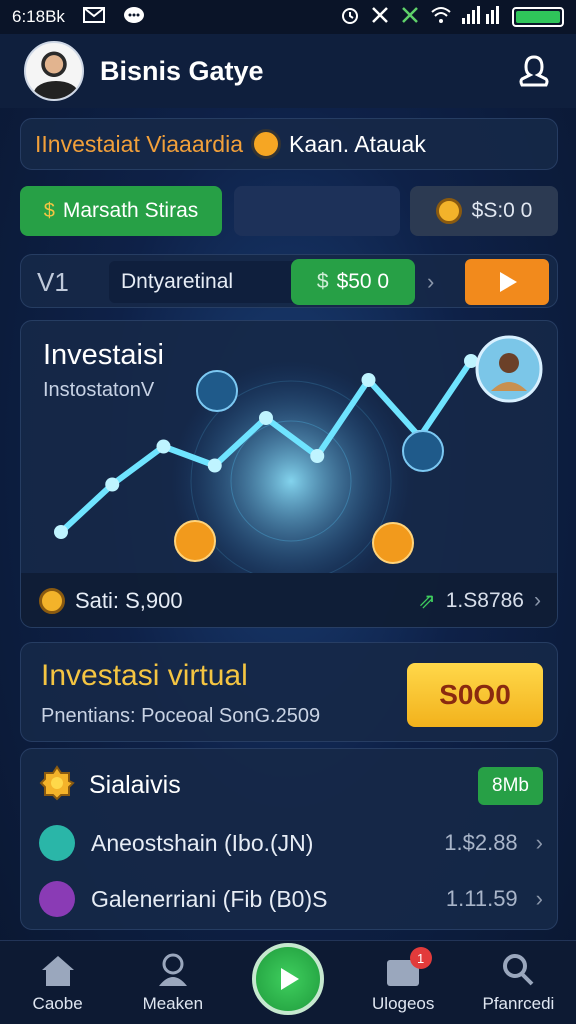  What do you see at coordinates (57, 785) in the screenshot?
I see `badge-icon` at bounding box center [57, 785].